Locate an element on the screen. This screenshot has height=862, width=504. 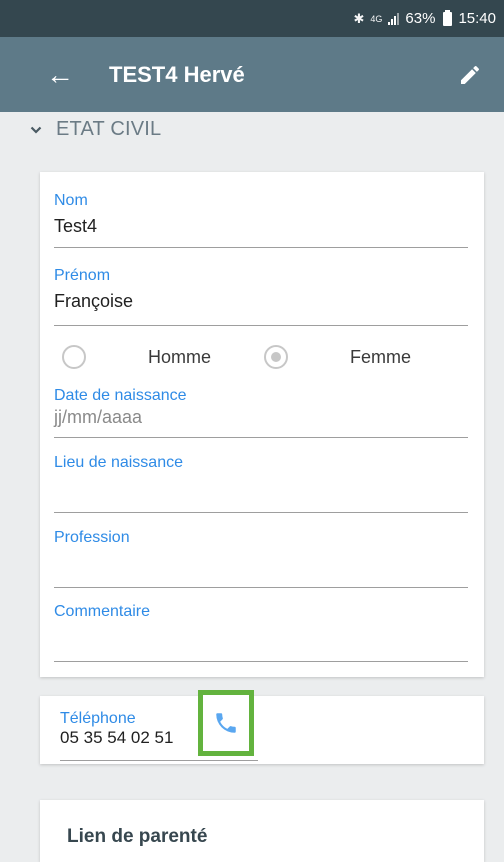
commentaire-label: Commentaire is located at coordinates (102, 611).